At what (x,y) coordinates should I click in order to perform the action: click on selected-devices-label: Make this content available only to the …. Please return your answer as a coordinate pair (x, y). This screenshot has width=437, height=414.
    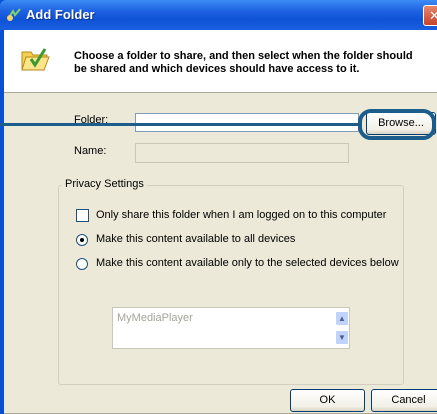
    Looking at the image, I should click on (247, 263).